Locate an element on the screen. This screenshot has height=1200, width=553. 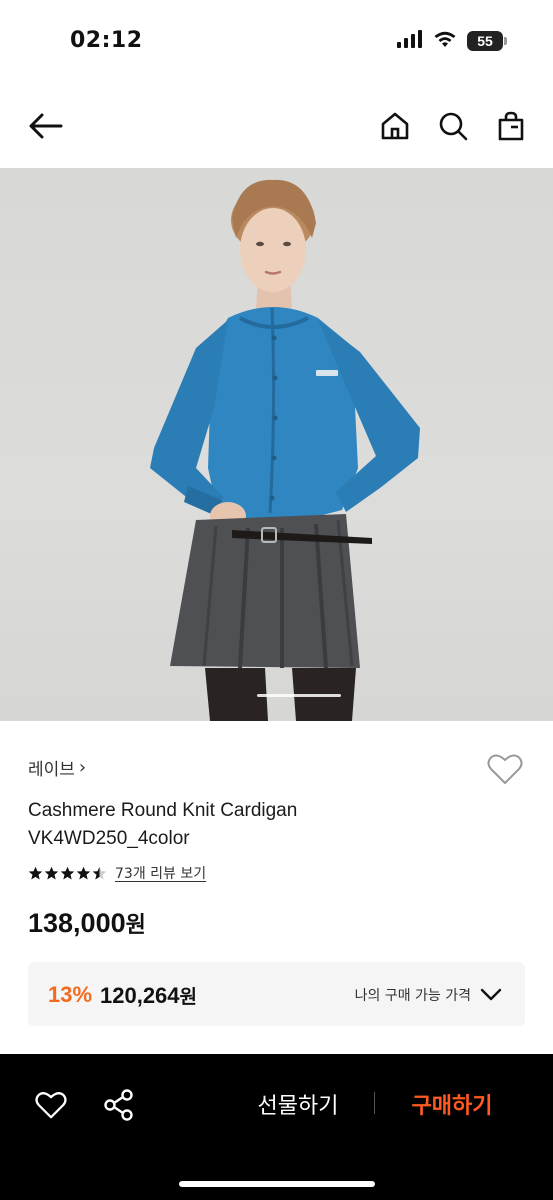
battery-icon: 55 is located at coordinates (487, 41).